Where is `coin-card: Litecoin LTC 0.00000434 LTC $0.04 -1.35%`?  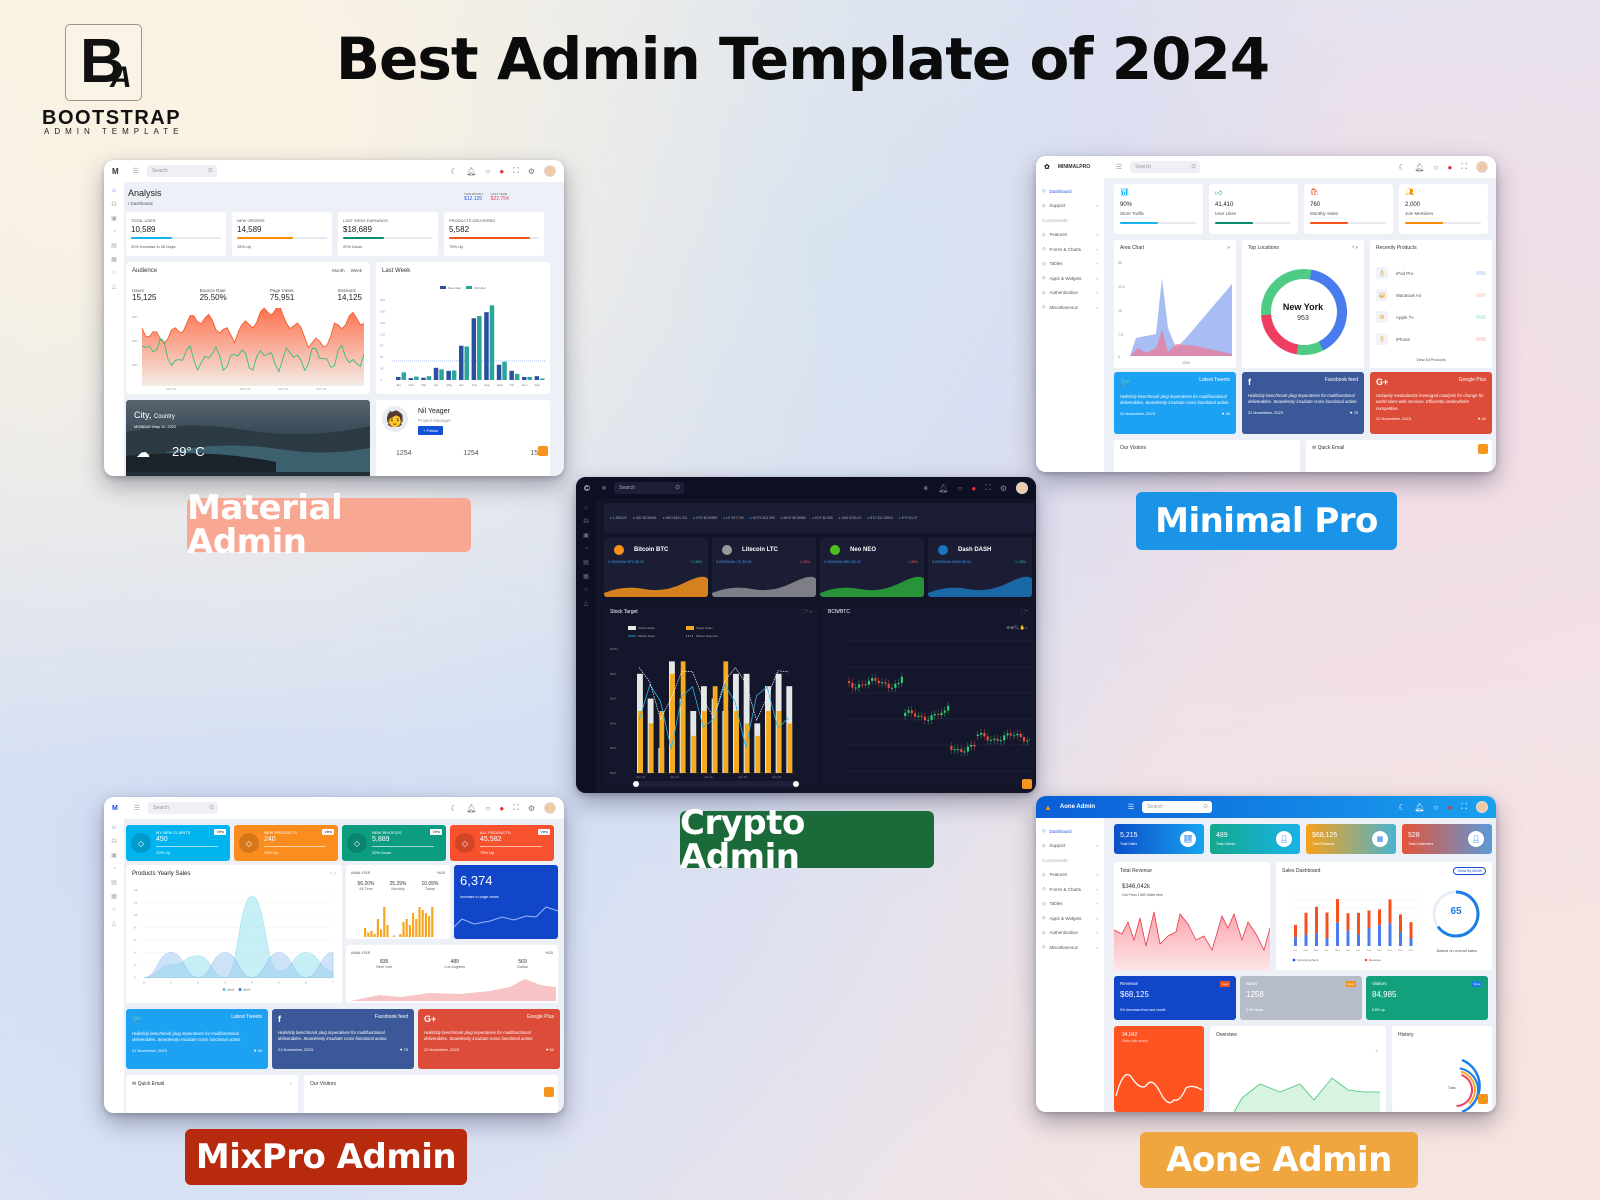 coin-card: Litecoin LTC 0.00000434 LTC $0.04 -1.35% is located at coordinates (764, 567).